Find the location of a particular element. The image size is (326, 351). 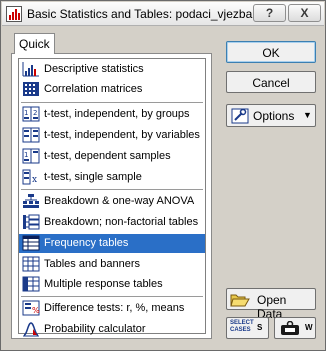

list-item-label: t-test, independent, by groups is located at coordinates (117, 114).